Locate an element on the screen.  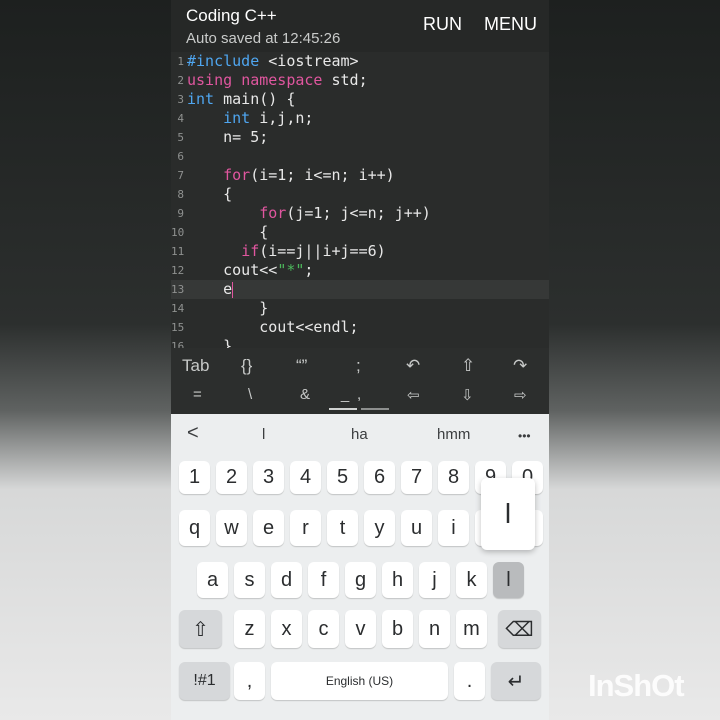
key-2: 2 is located at coordinates (231, 477).